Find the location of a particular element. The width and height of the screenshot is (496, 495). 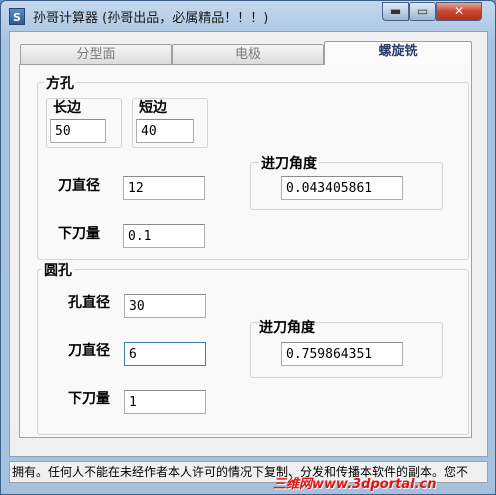

round-angle-group: 进刀角度 0.759864351 is located at coordinates (346, 349).